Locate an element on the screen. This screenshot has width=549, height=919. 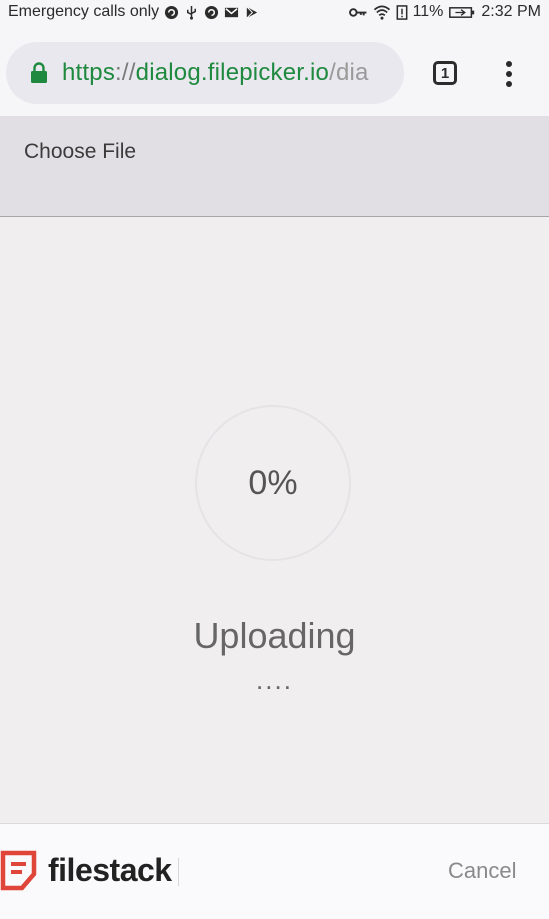
browser-toolbar: https://dialog.filepicker.io/dia 1 is located at coordinates (274, 70).